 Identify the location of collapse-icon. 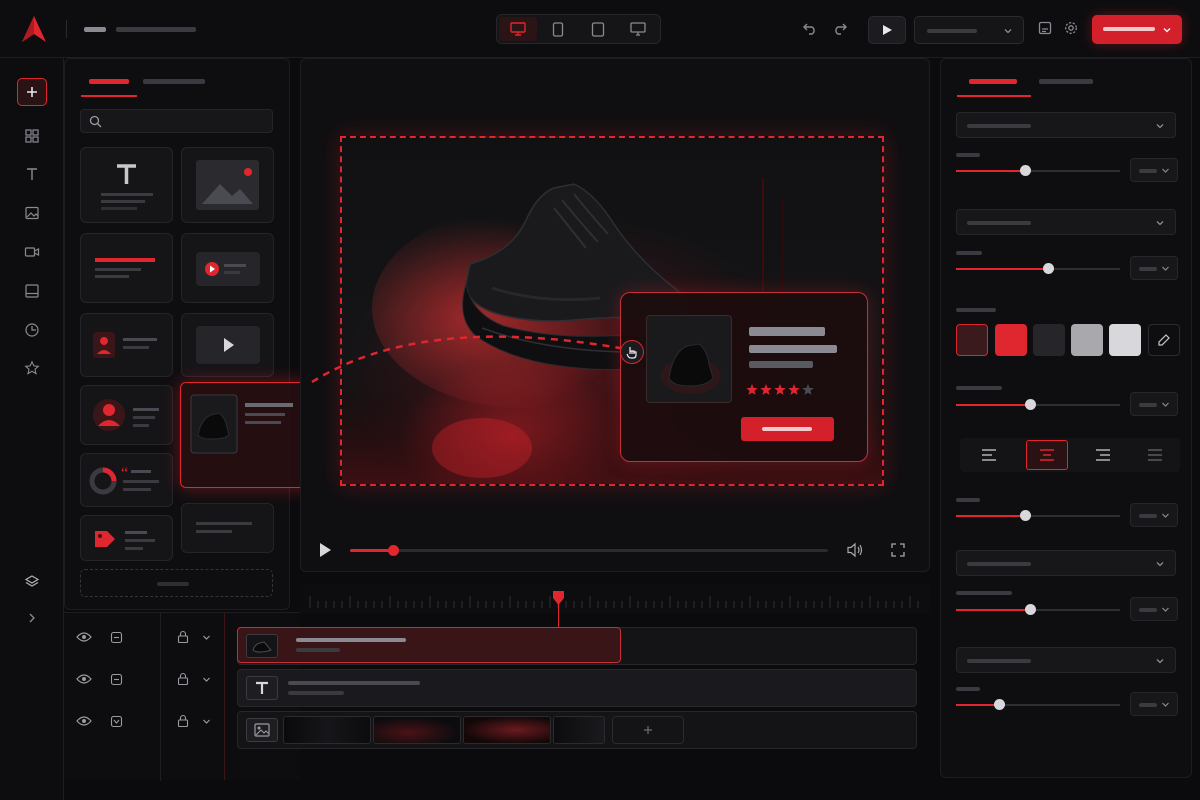
(116, 721).